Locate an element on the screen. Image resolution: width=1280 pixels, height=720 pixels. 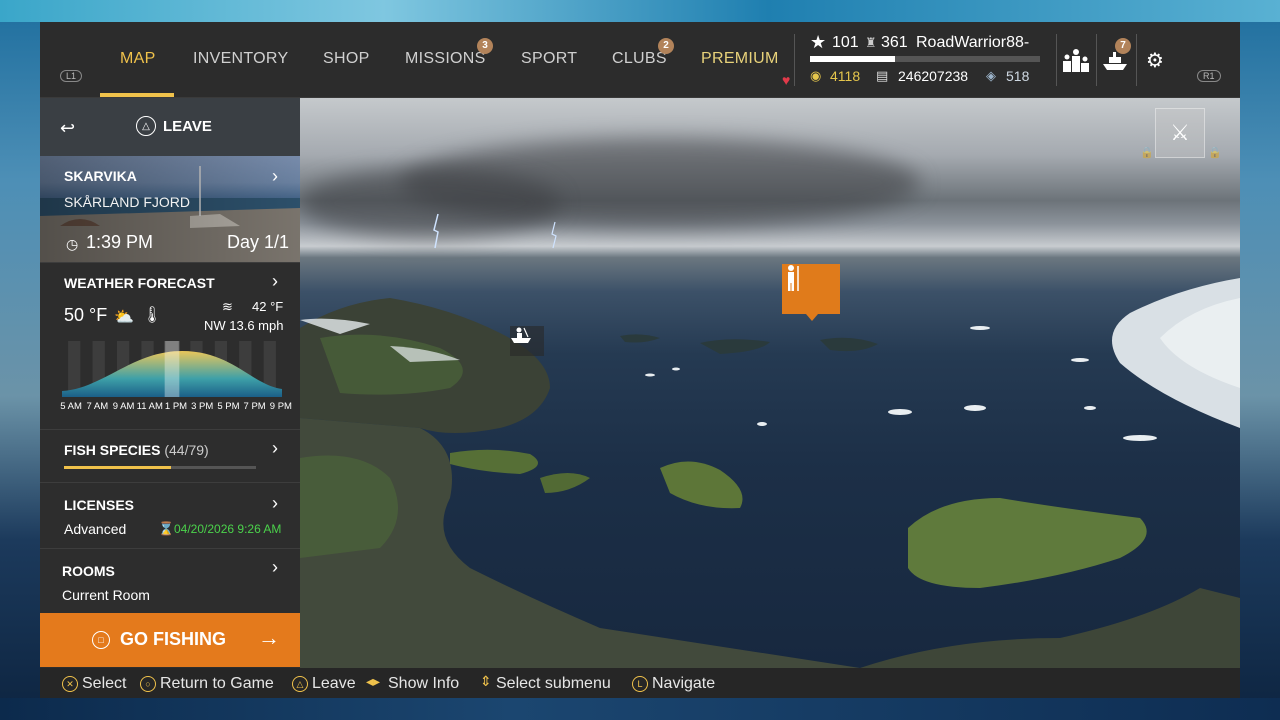
wind-speed: NW 13.6 mph is located at coordinates (244, 325).